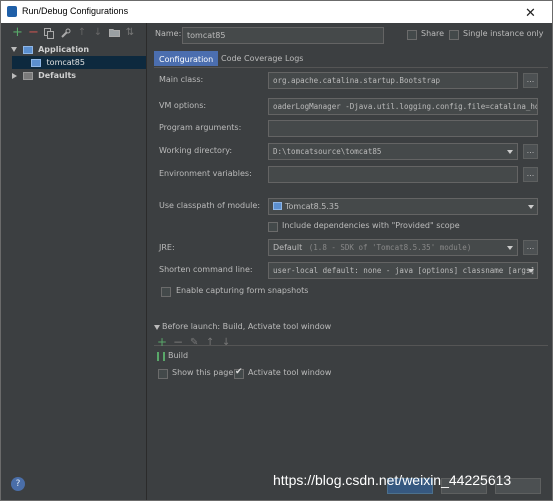 The height and width of the screenshot is (501, 553). Describe the element at coordinates (200, 127) in the screenshot. I see `program-arguments-label: Program arguments:` at that location.